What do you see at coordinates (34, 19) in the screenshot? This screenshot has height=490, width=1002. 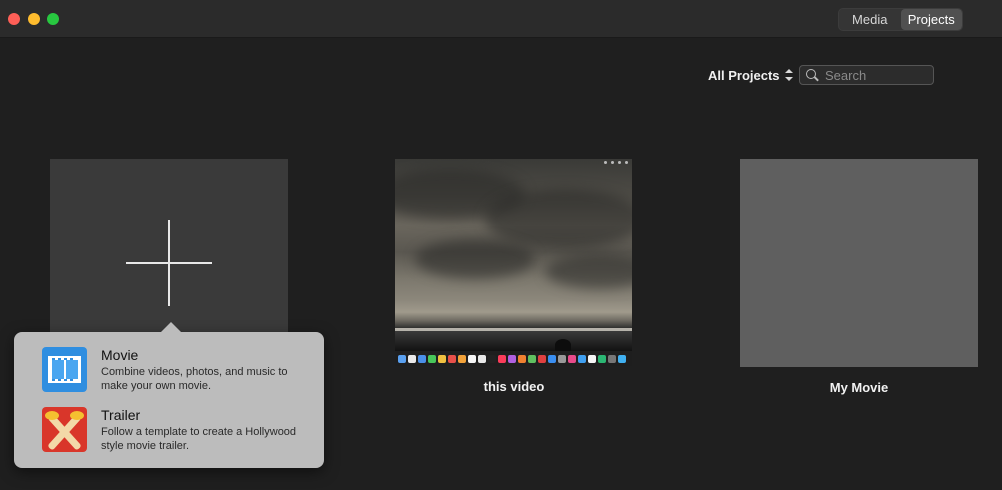 I see `minimize-window-button` at bounding box center [34, 19].